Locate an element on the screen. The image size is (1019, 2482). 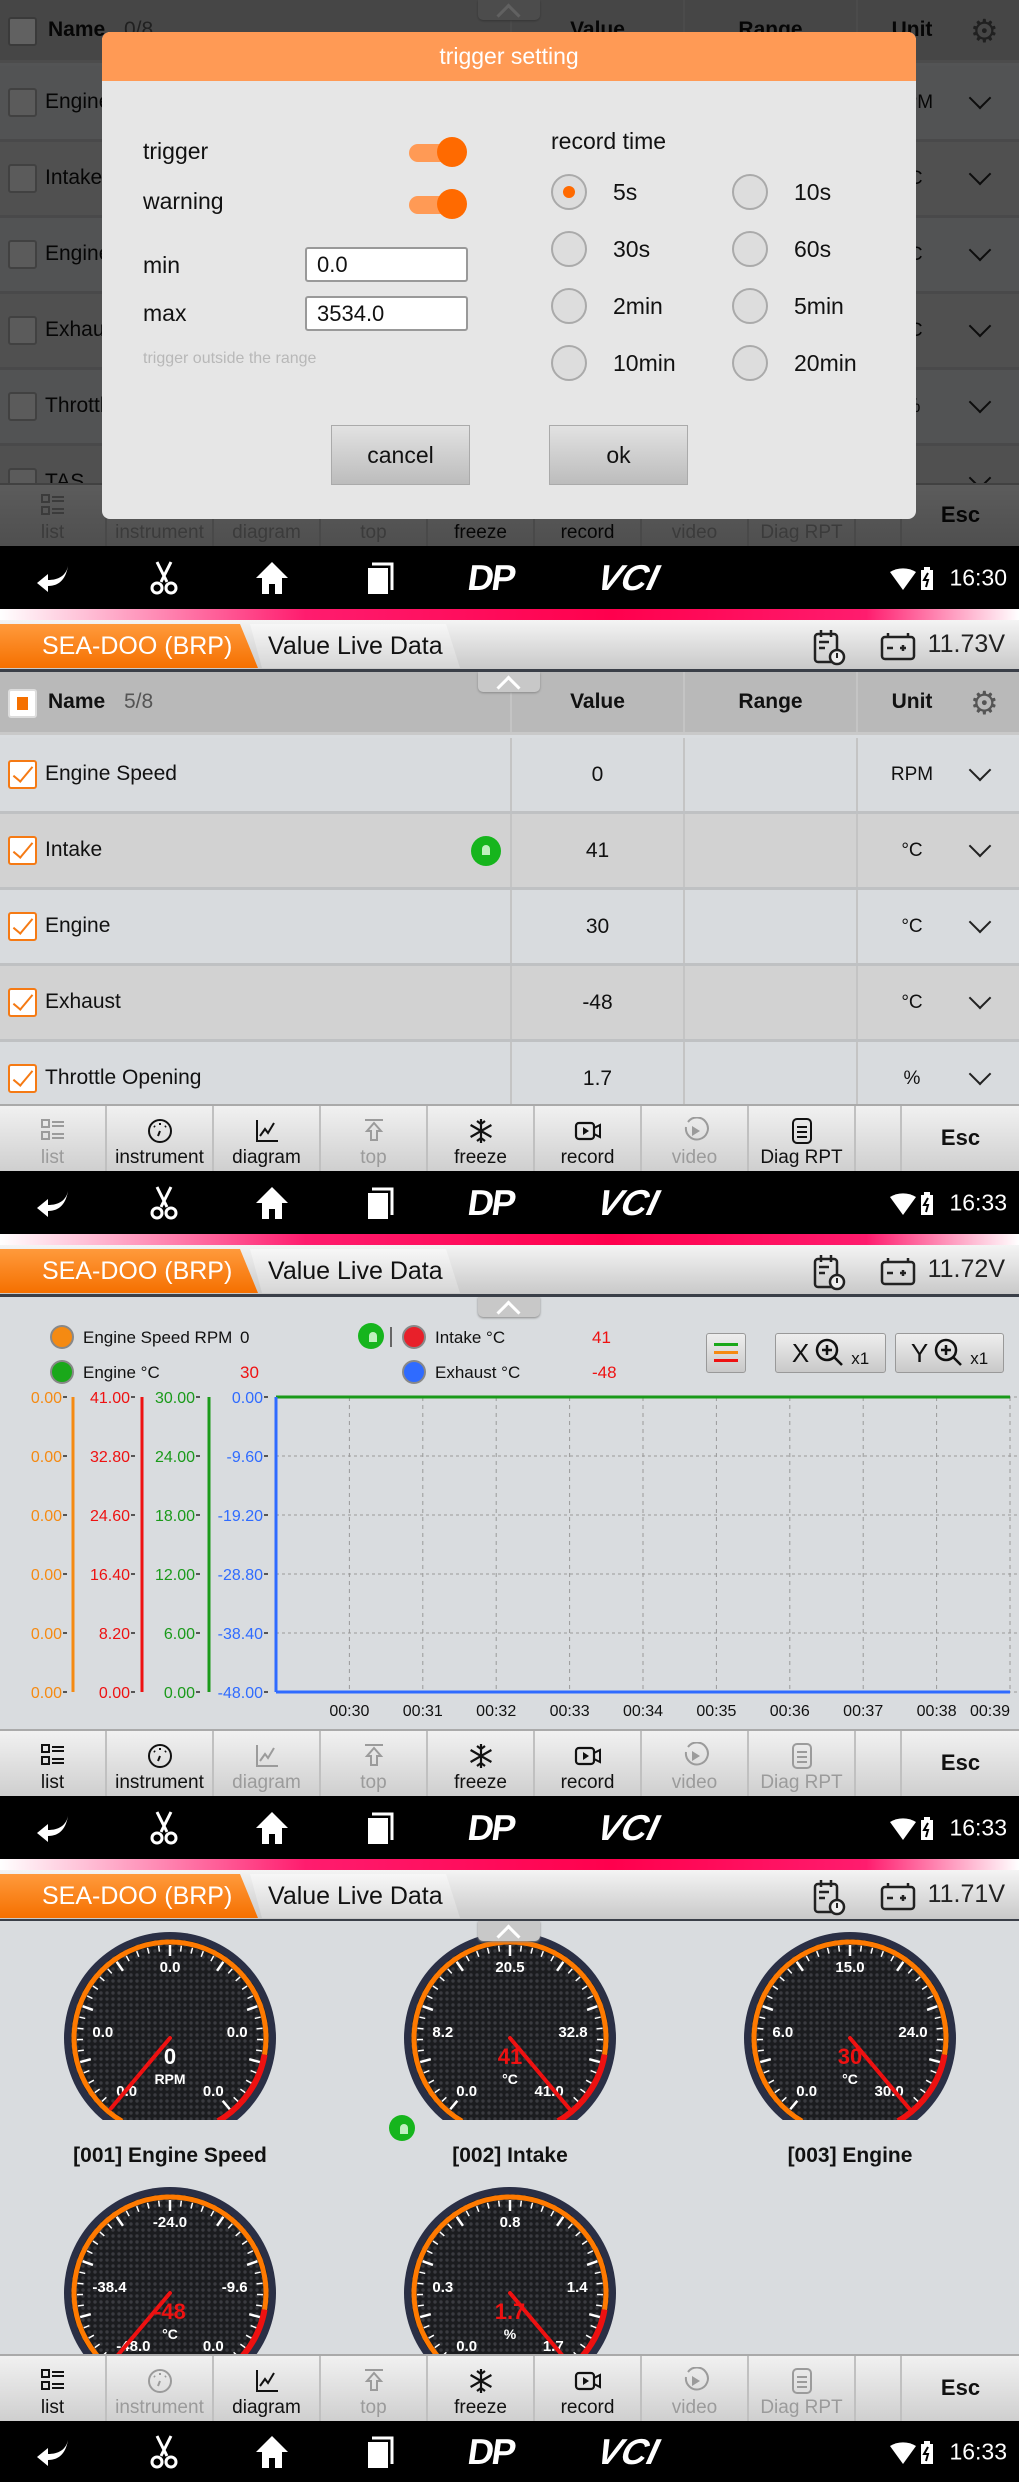
min-input: 0.0 is located at coordinates (386, 264).